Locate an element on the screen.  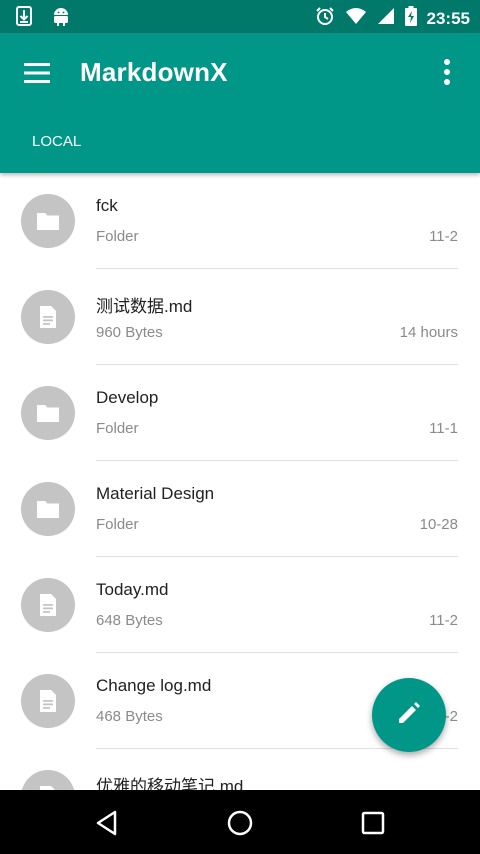
android-icon is located at coordinates (61, 18).